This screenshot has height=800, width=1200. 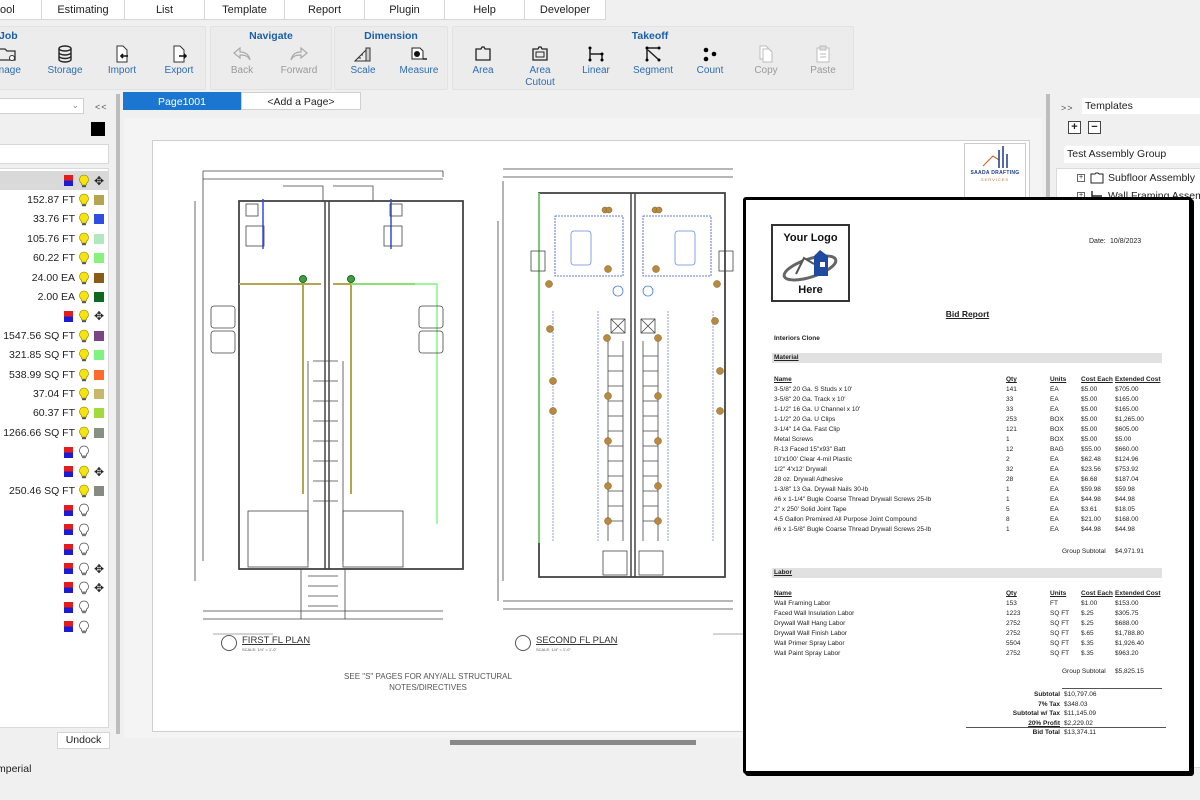 What do you see at coordinates (118, 414) in the screenshot?
I see `left-splitter` at bounding box center [118, 414].